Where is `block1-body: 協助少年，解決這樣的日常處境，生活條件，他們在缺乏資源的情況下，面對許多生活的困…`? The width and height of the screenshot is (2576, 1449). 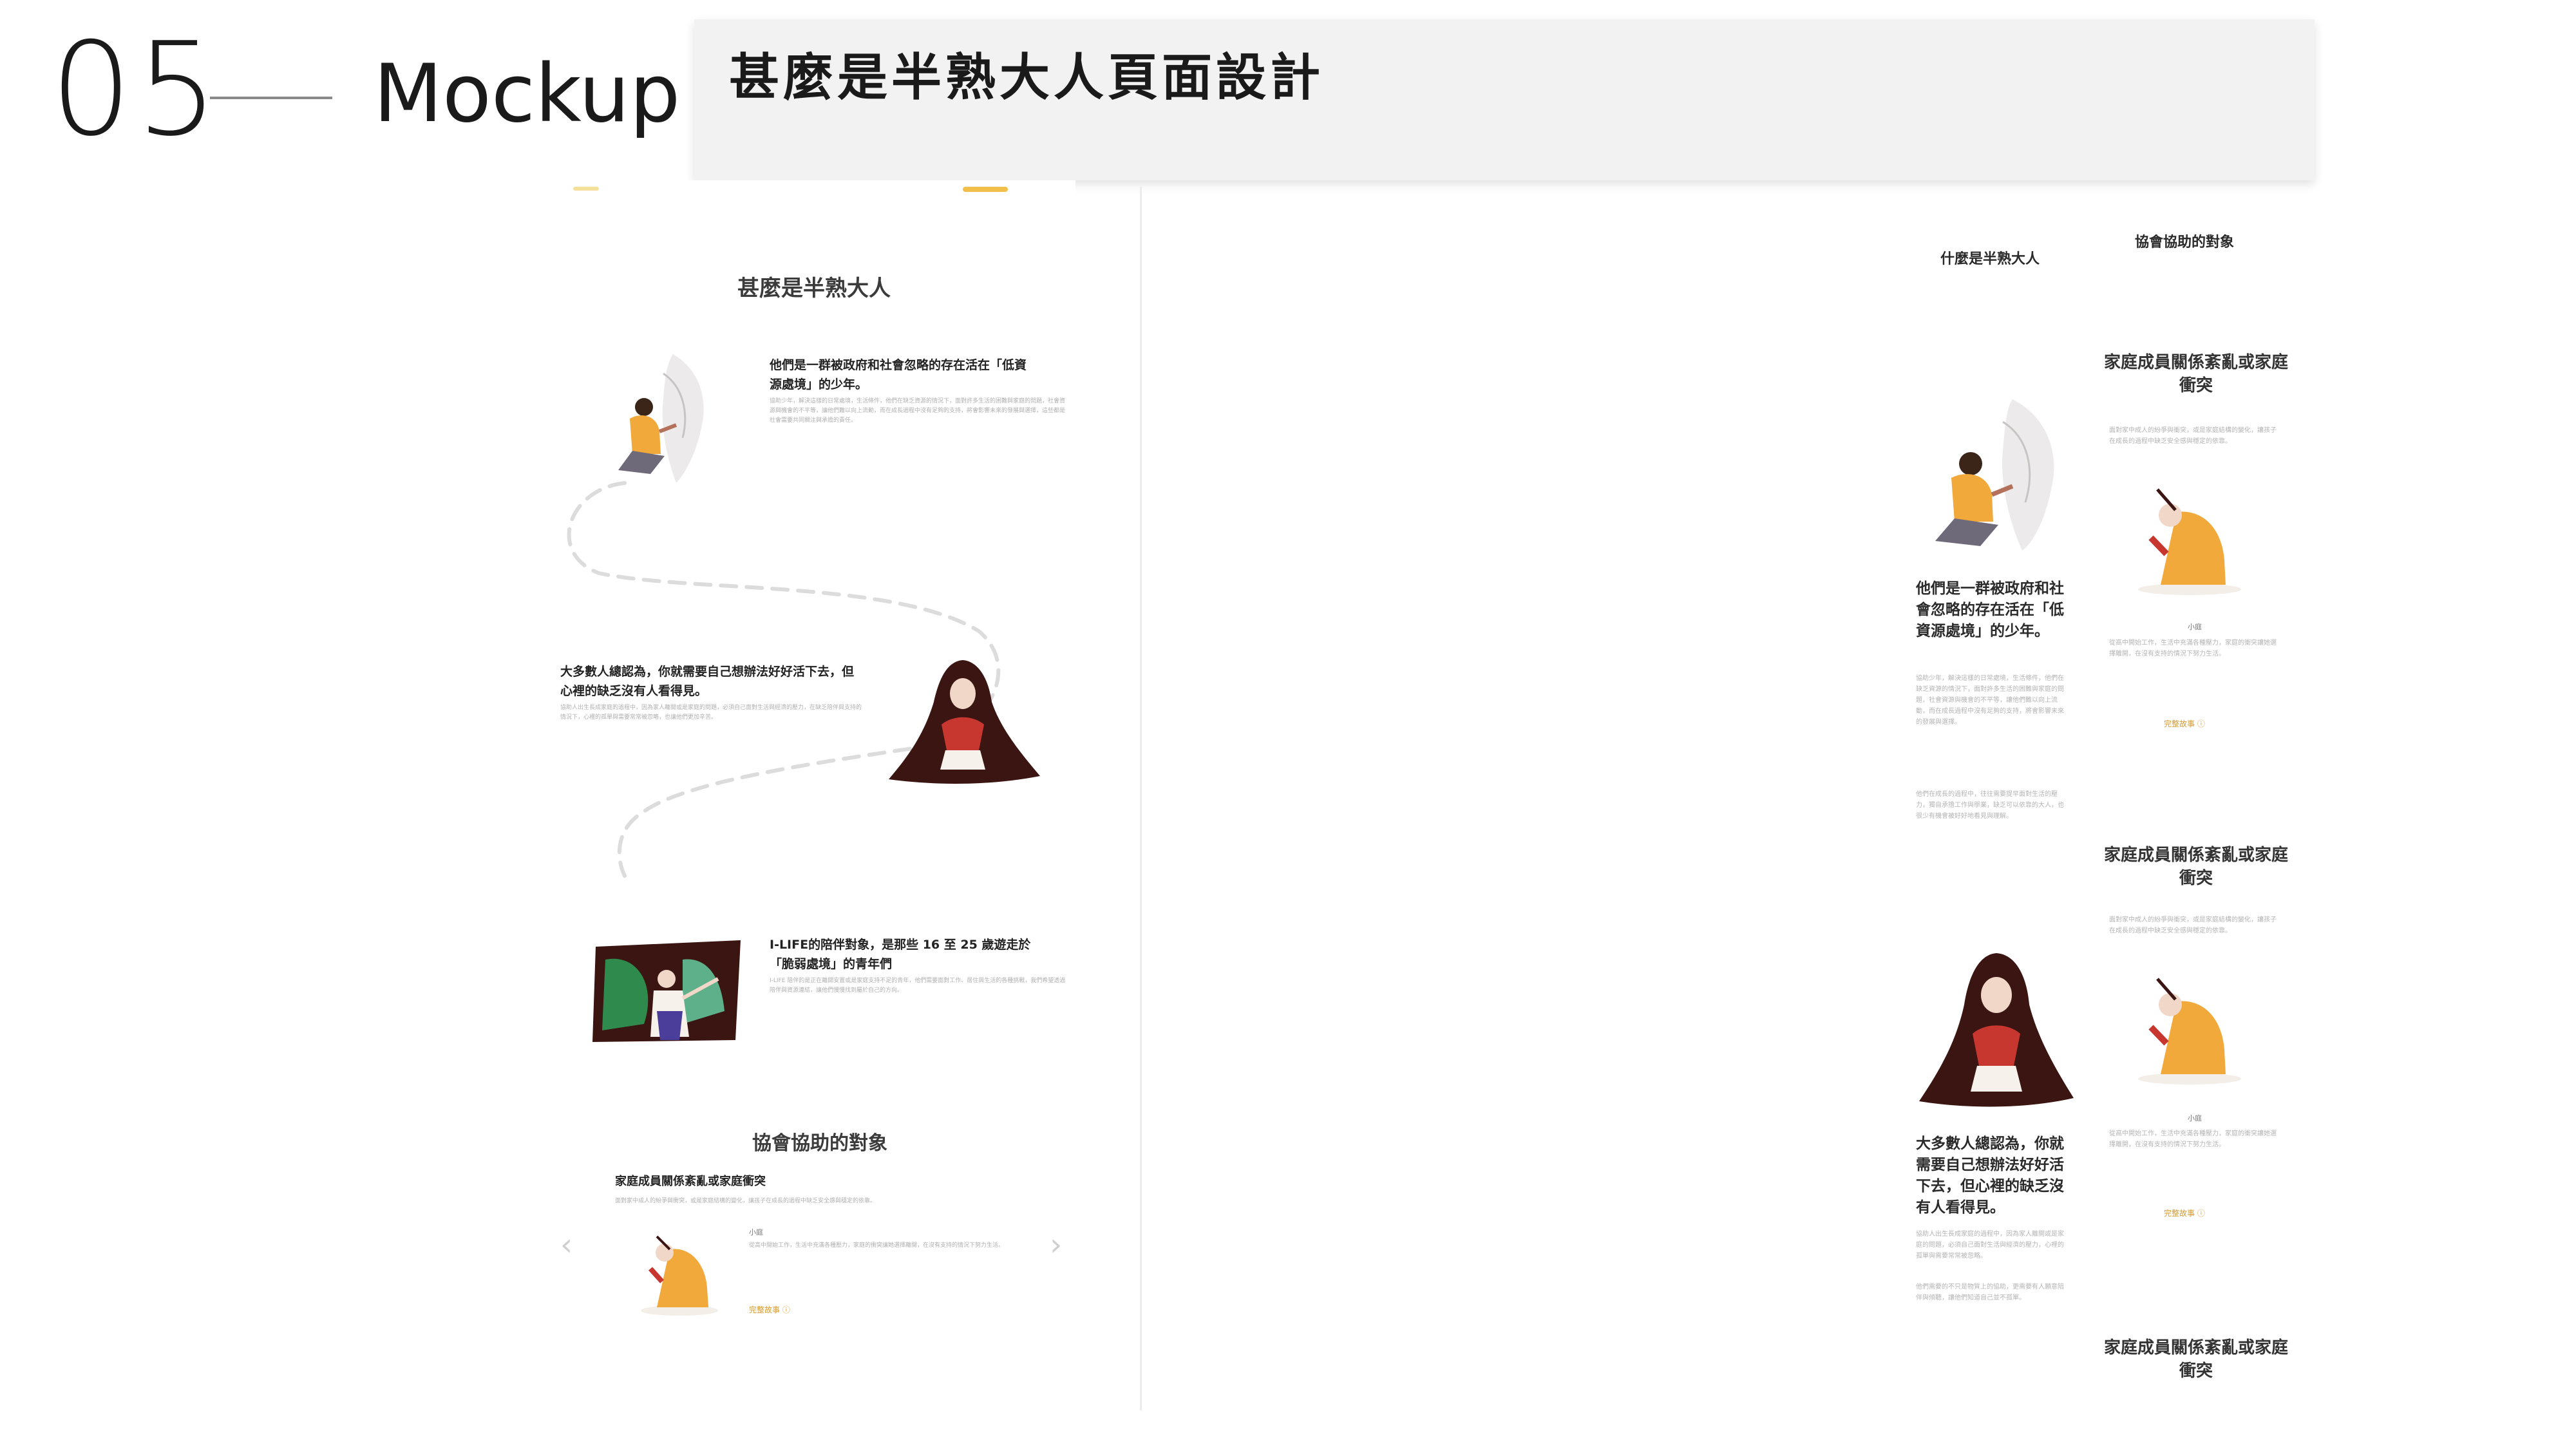
block1-body: 協助少年，解決這樣的日常處境，生活條件，他們在缺乏資源的情況下，面對許多生活的困… is located at coordinates (918, 411).